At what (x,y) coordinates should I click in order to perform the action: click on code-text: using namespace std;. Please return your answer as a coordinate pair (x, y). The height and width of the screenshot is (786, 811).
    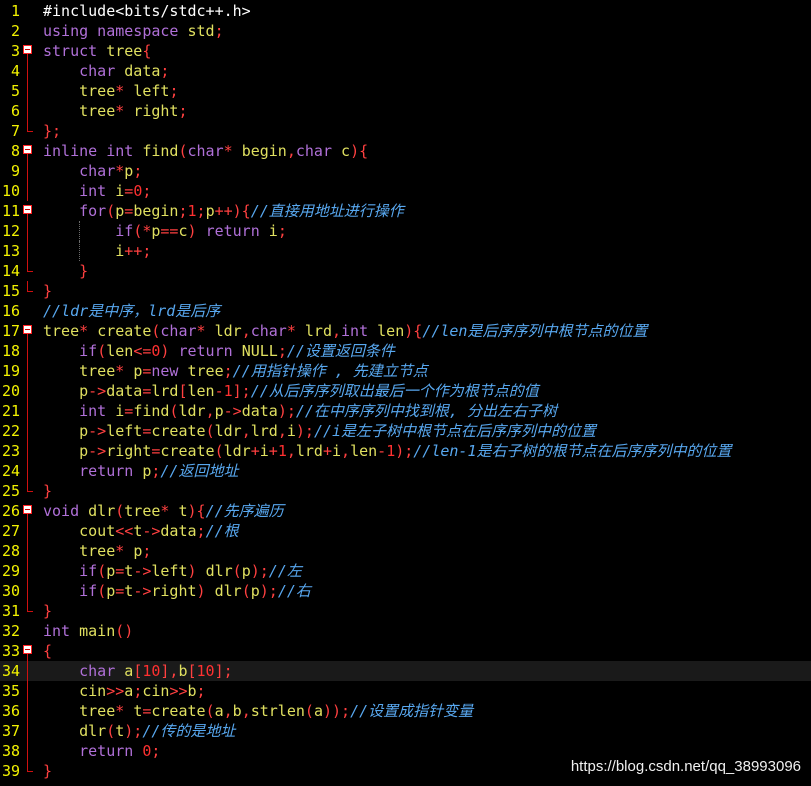
    Looking at the image, I should click on (133, 31).